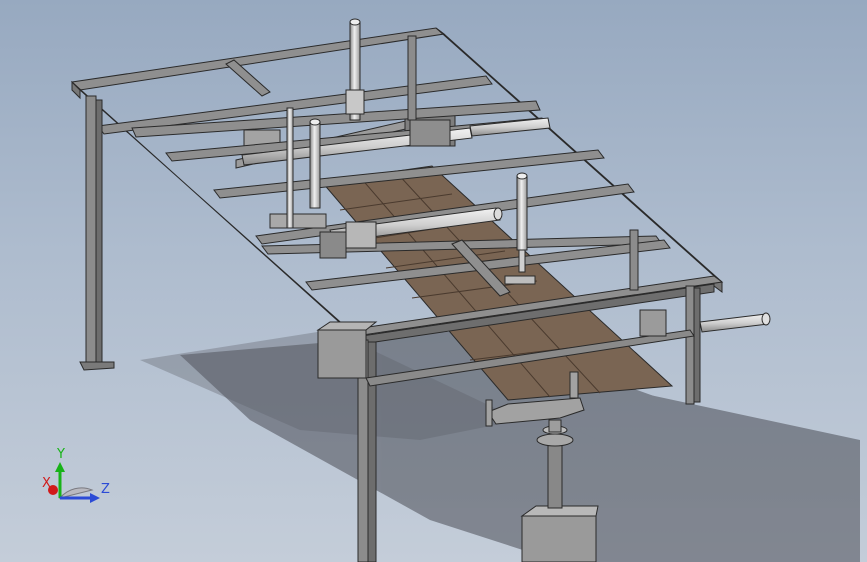 The image size is (867, 562). Describe the element at coordinates (60, 467) in the screenshot. I see `y-axis-arrow` at that location.